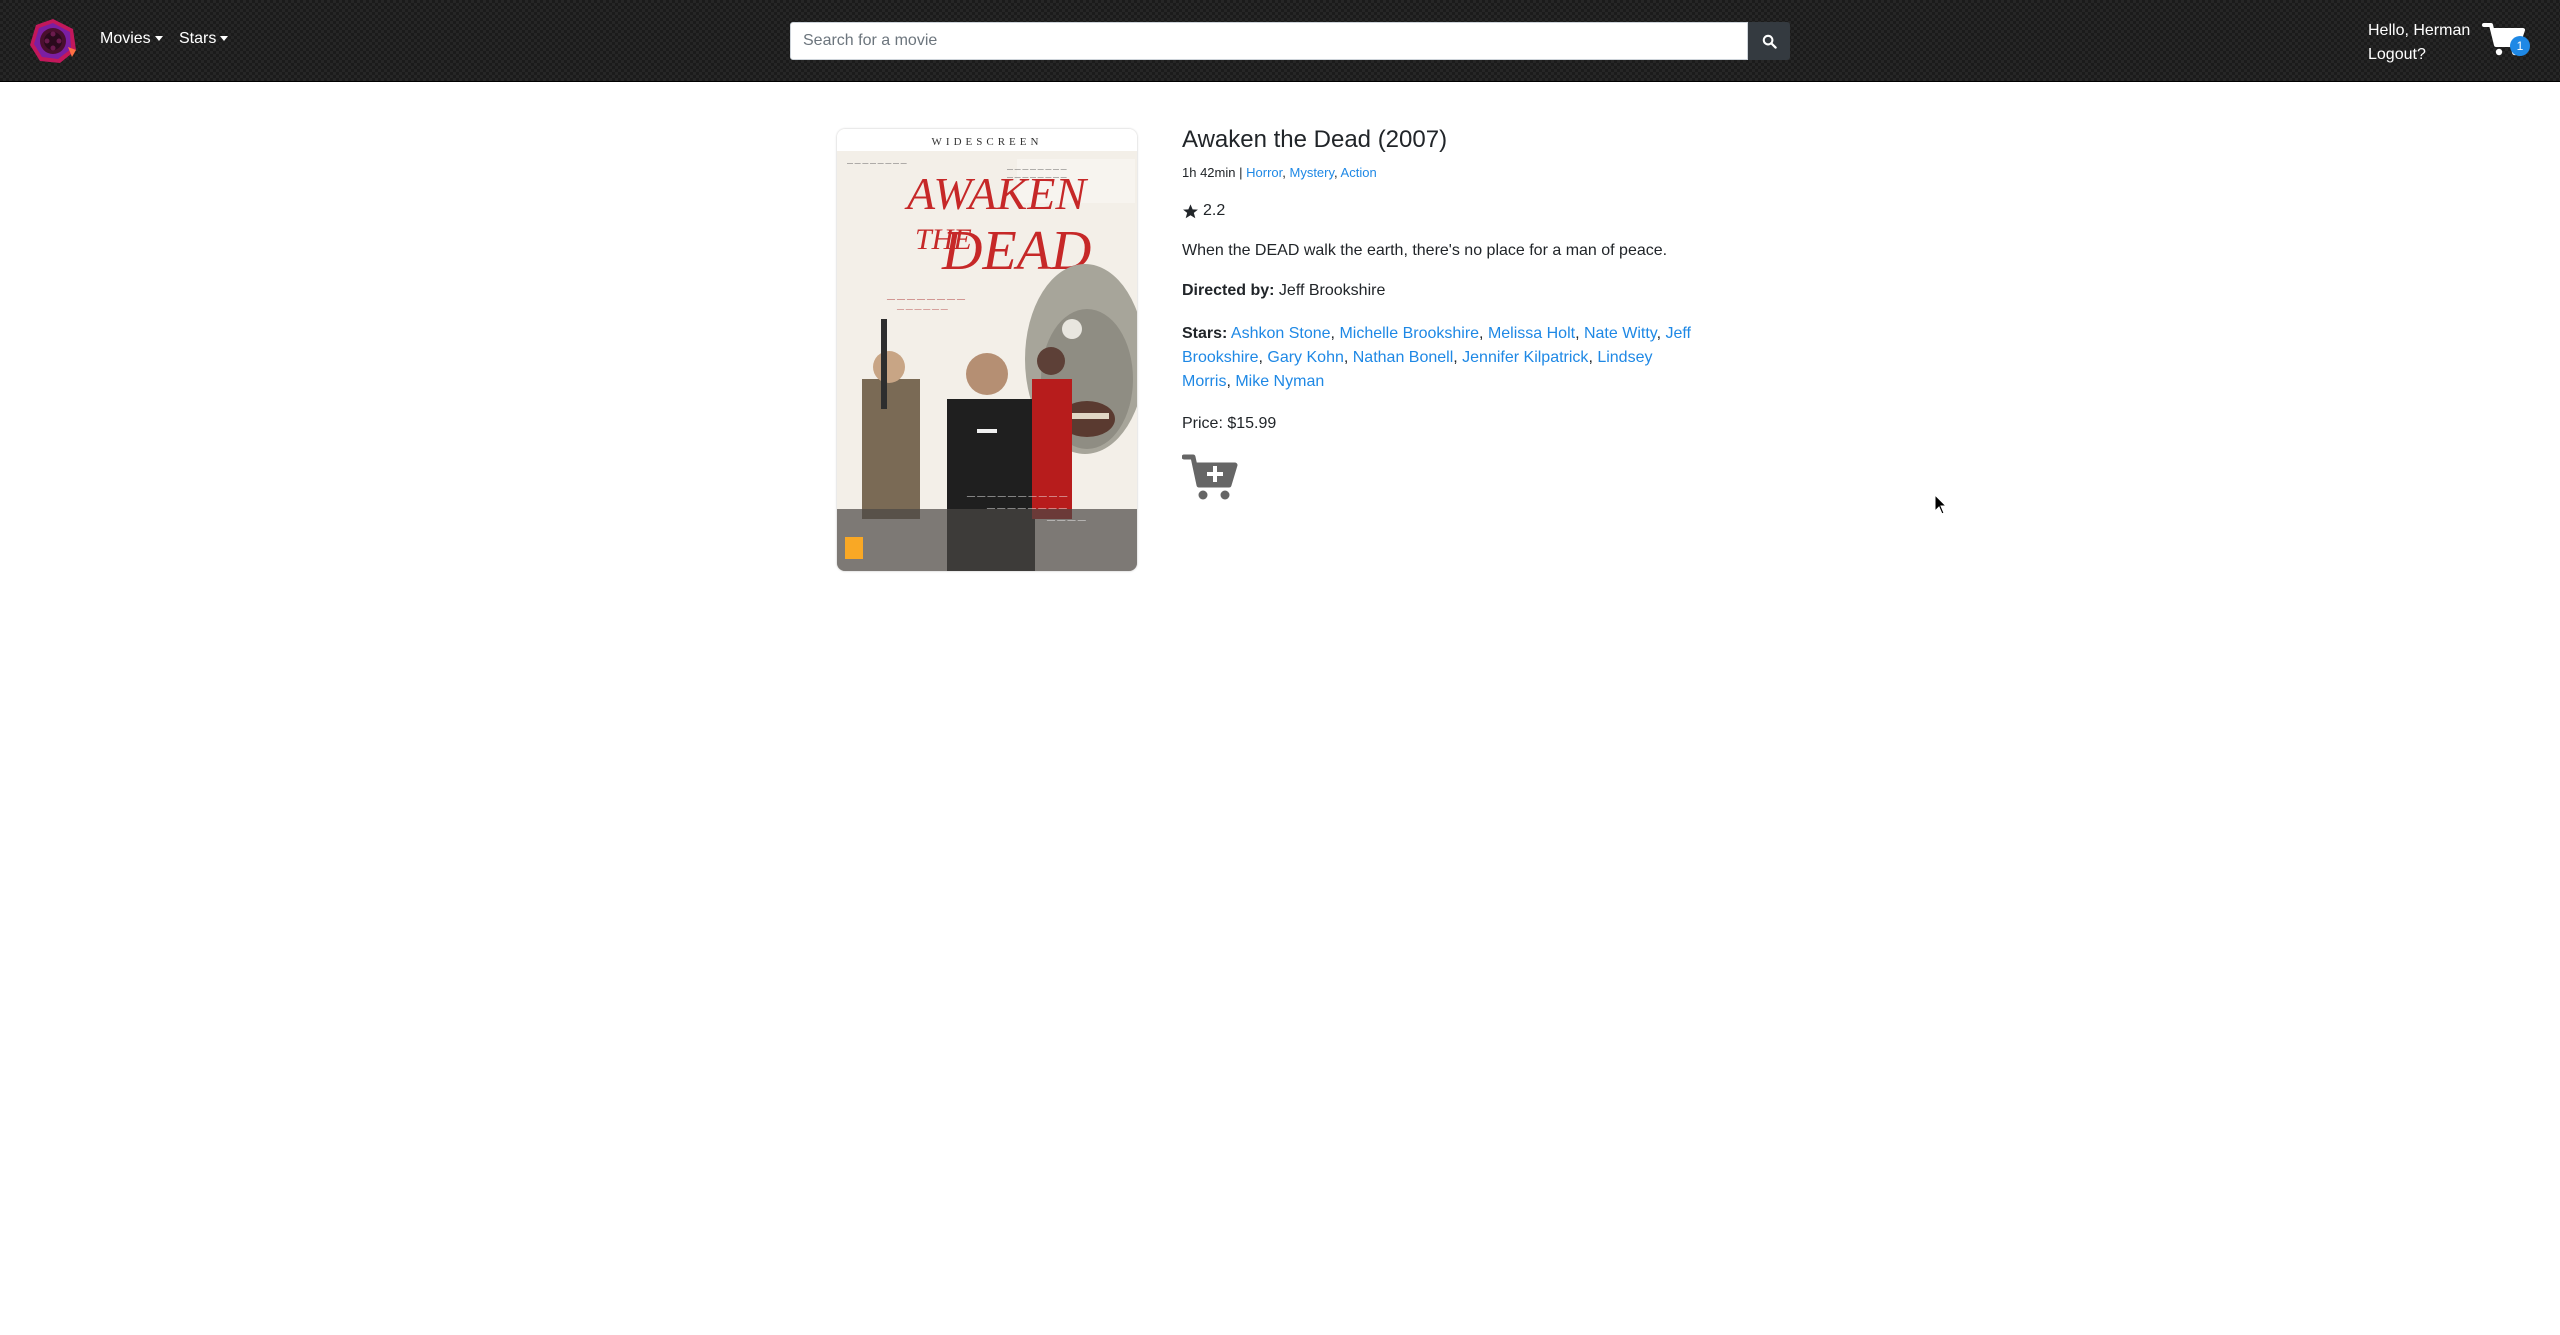  I want to click on star-link: Jennifer Kilpatrick, so click(1525, 357).